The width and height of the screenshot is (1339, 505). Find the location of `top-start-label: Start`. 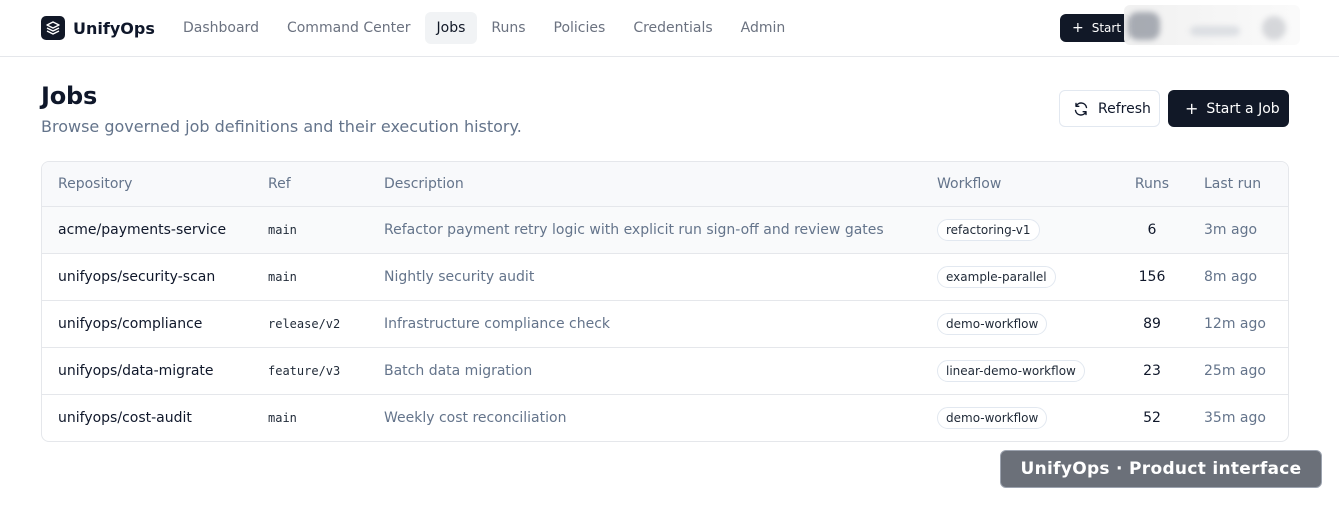

top-start-label: Start is located at coordinates (1106, 28).